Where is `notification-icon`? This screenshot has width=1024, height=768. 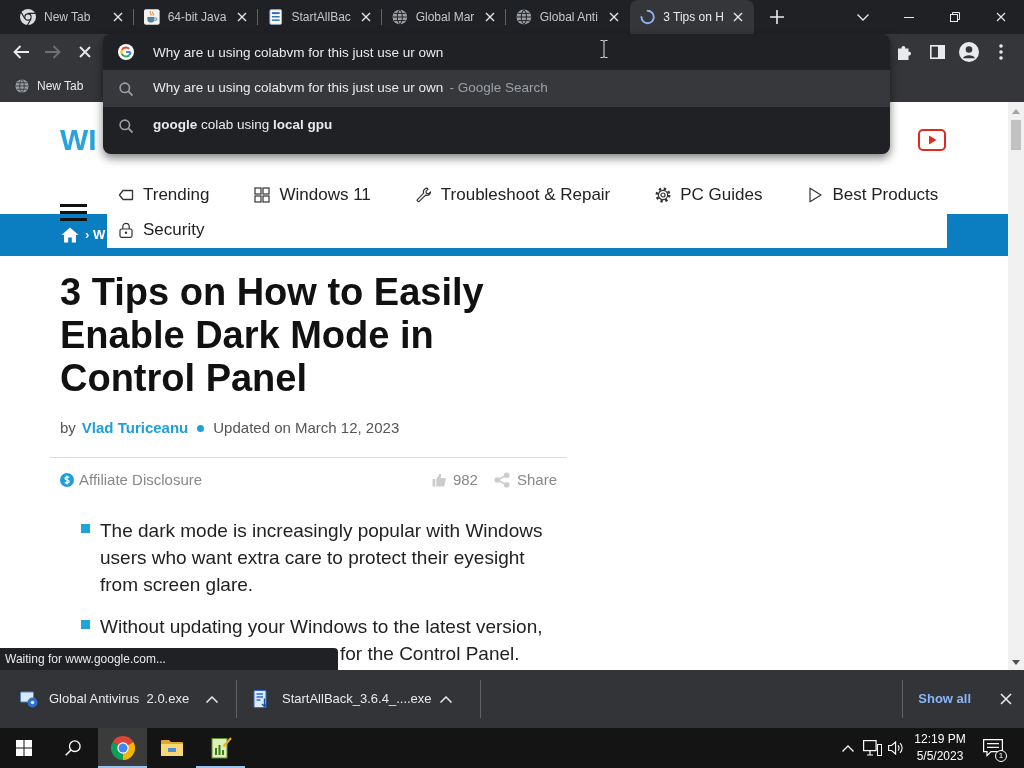 notification-icon is located at coordinates (993, 748).